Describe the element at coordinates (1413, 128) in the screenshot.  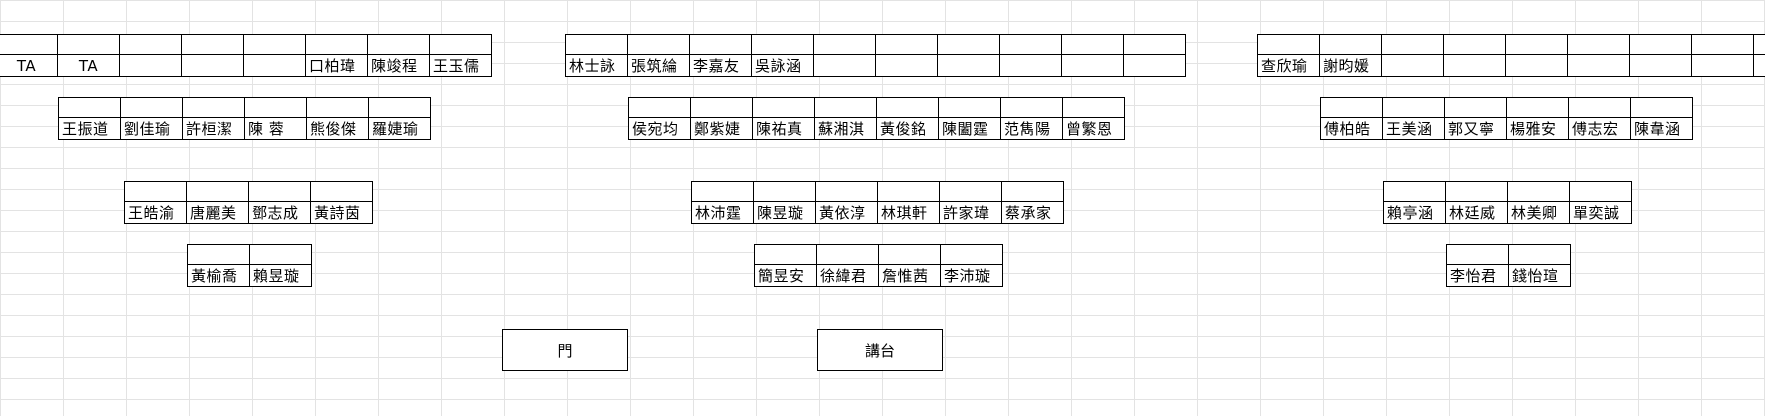
I see `seat-name-cell: 王美涵` at that location.